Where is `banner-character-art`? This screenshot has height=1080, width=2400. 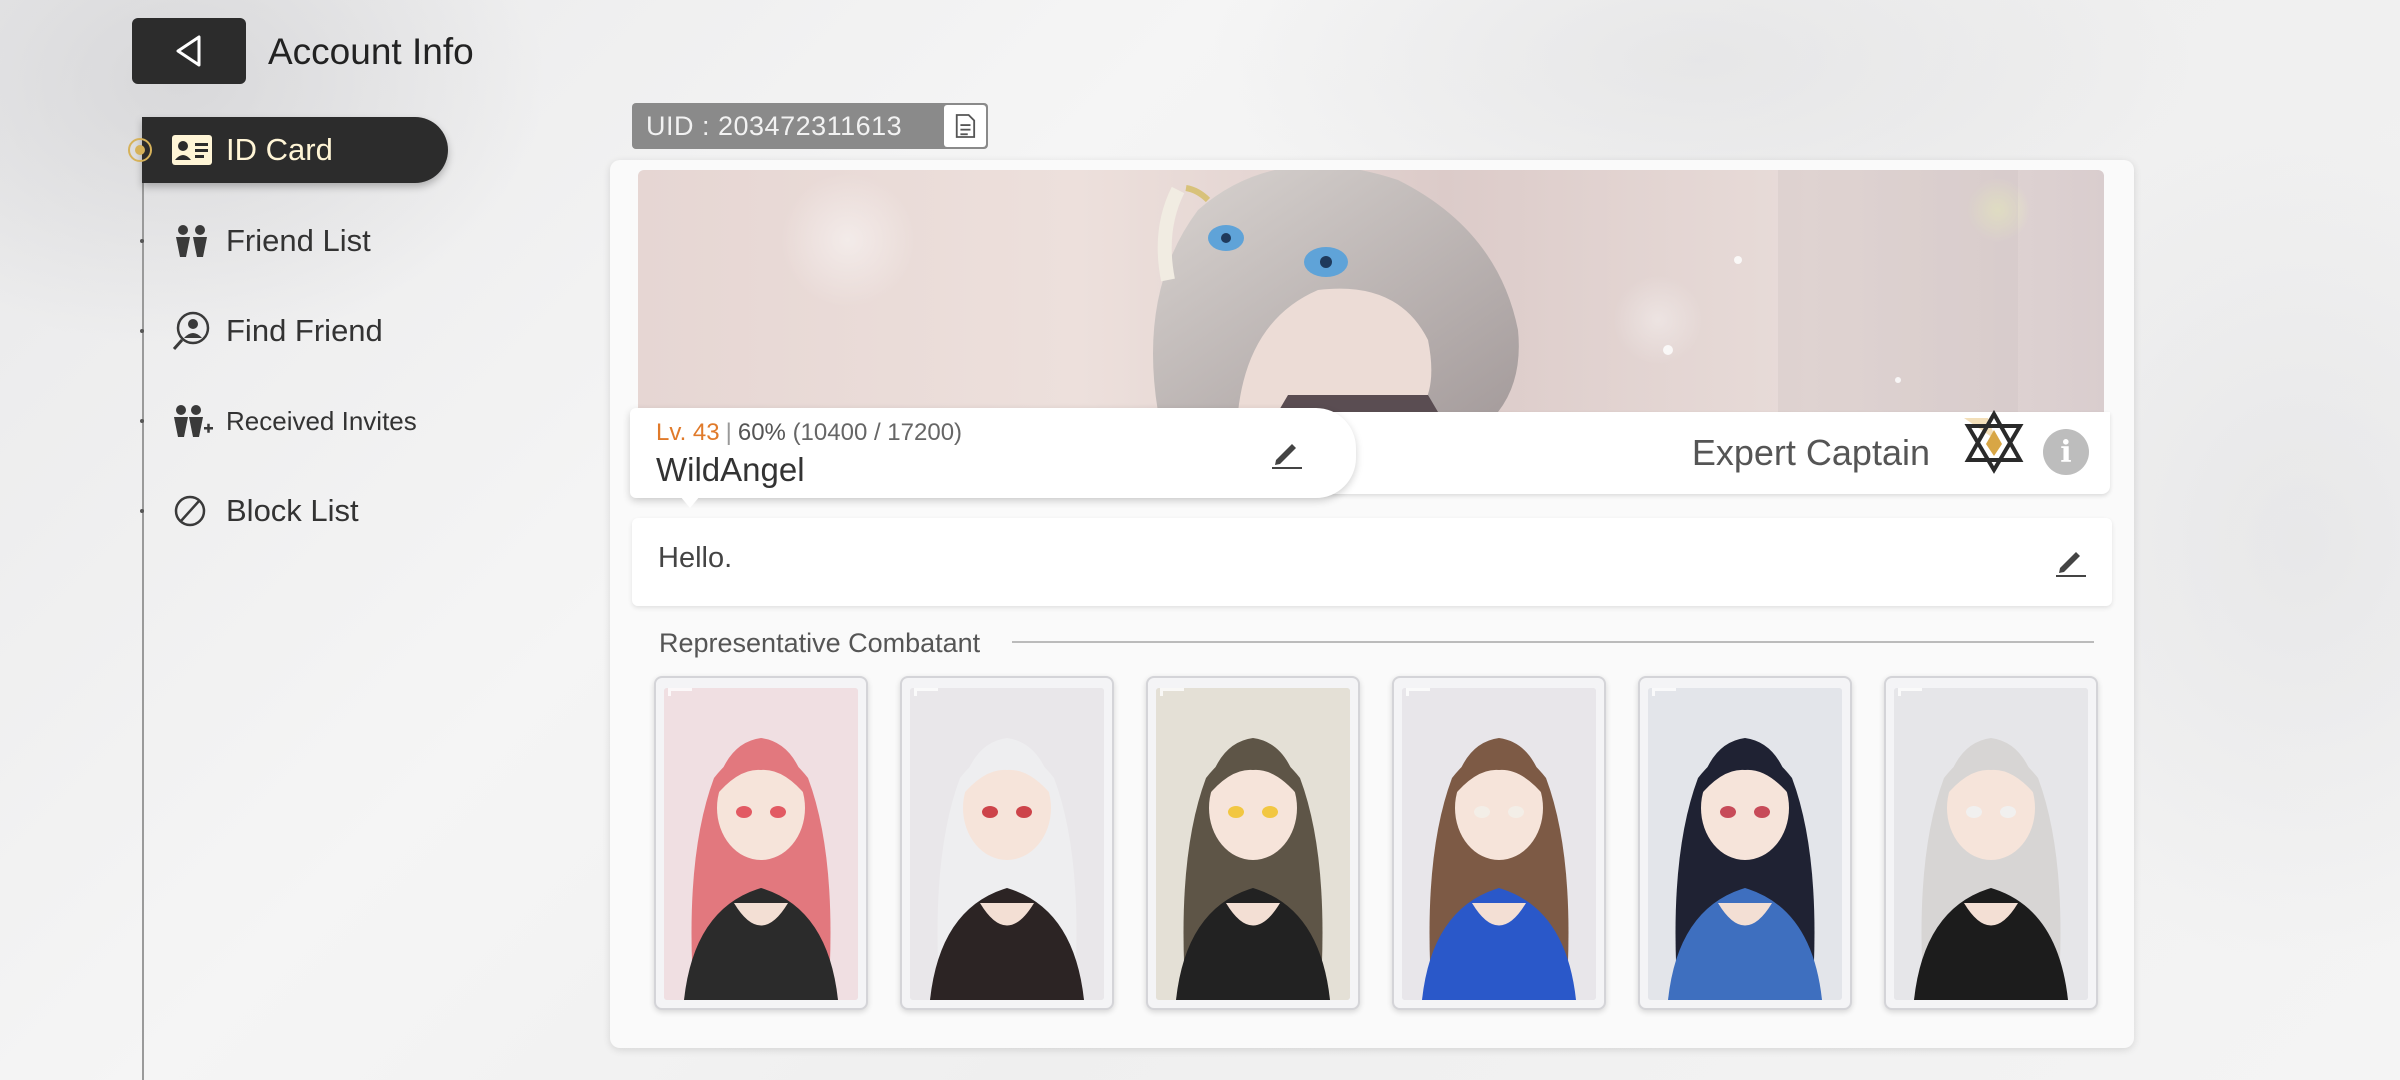 banner-character-art is located at coordinates (1585, 291).